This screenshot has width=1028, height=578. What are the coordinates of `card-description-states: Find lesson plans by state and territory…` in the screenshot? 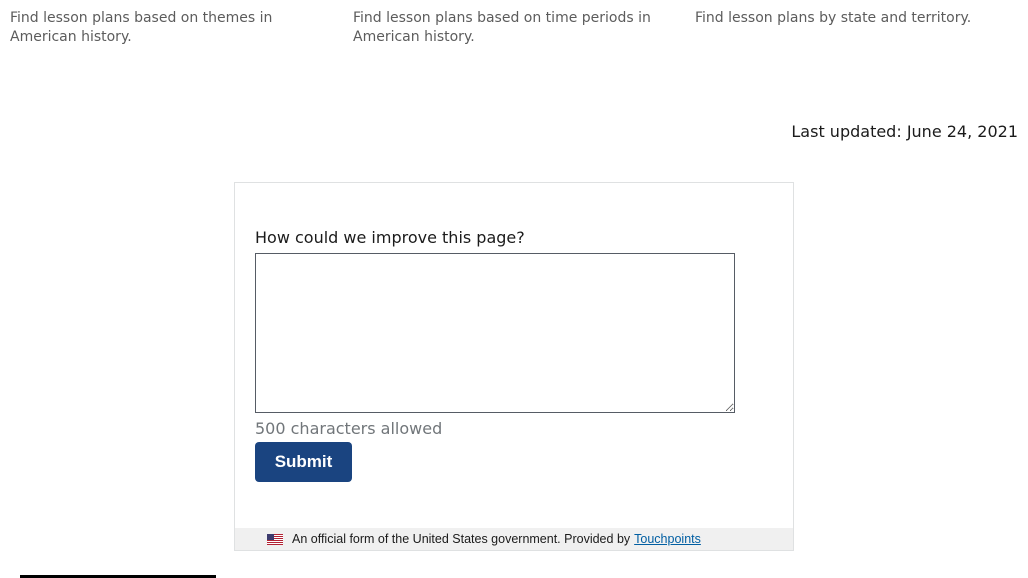 It's located at (833, 18).